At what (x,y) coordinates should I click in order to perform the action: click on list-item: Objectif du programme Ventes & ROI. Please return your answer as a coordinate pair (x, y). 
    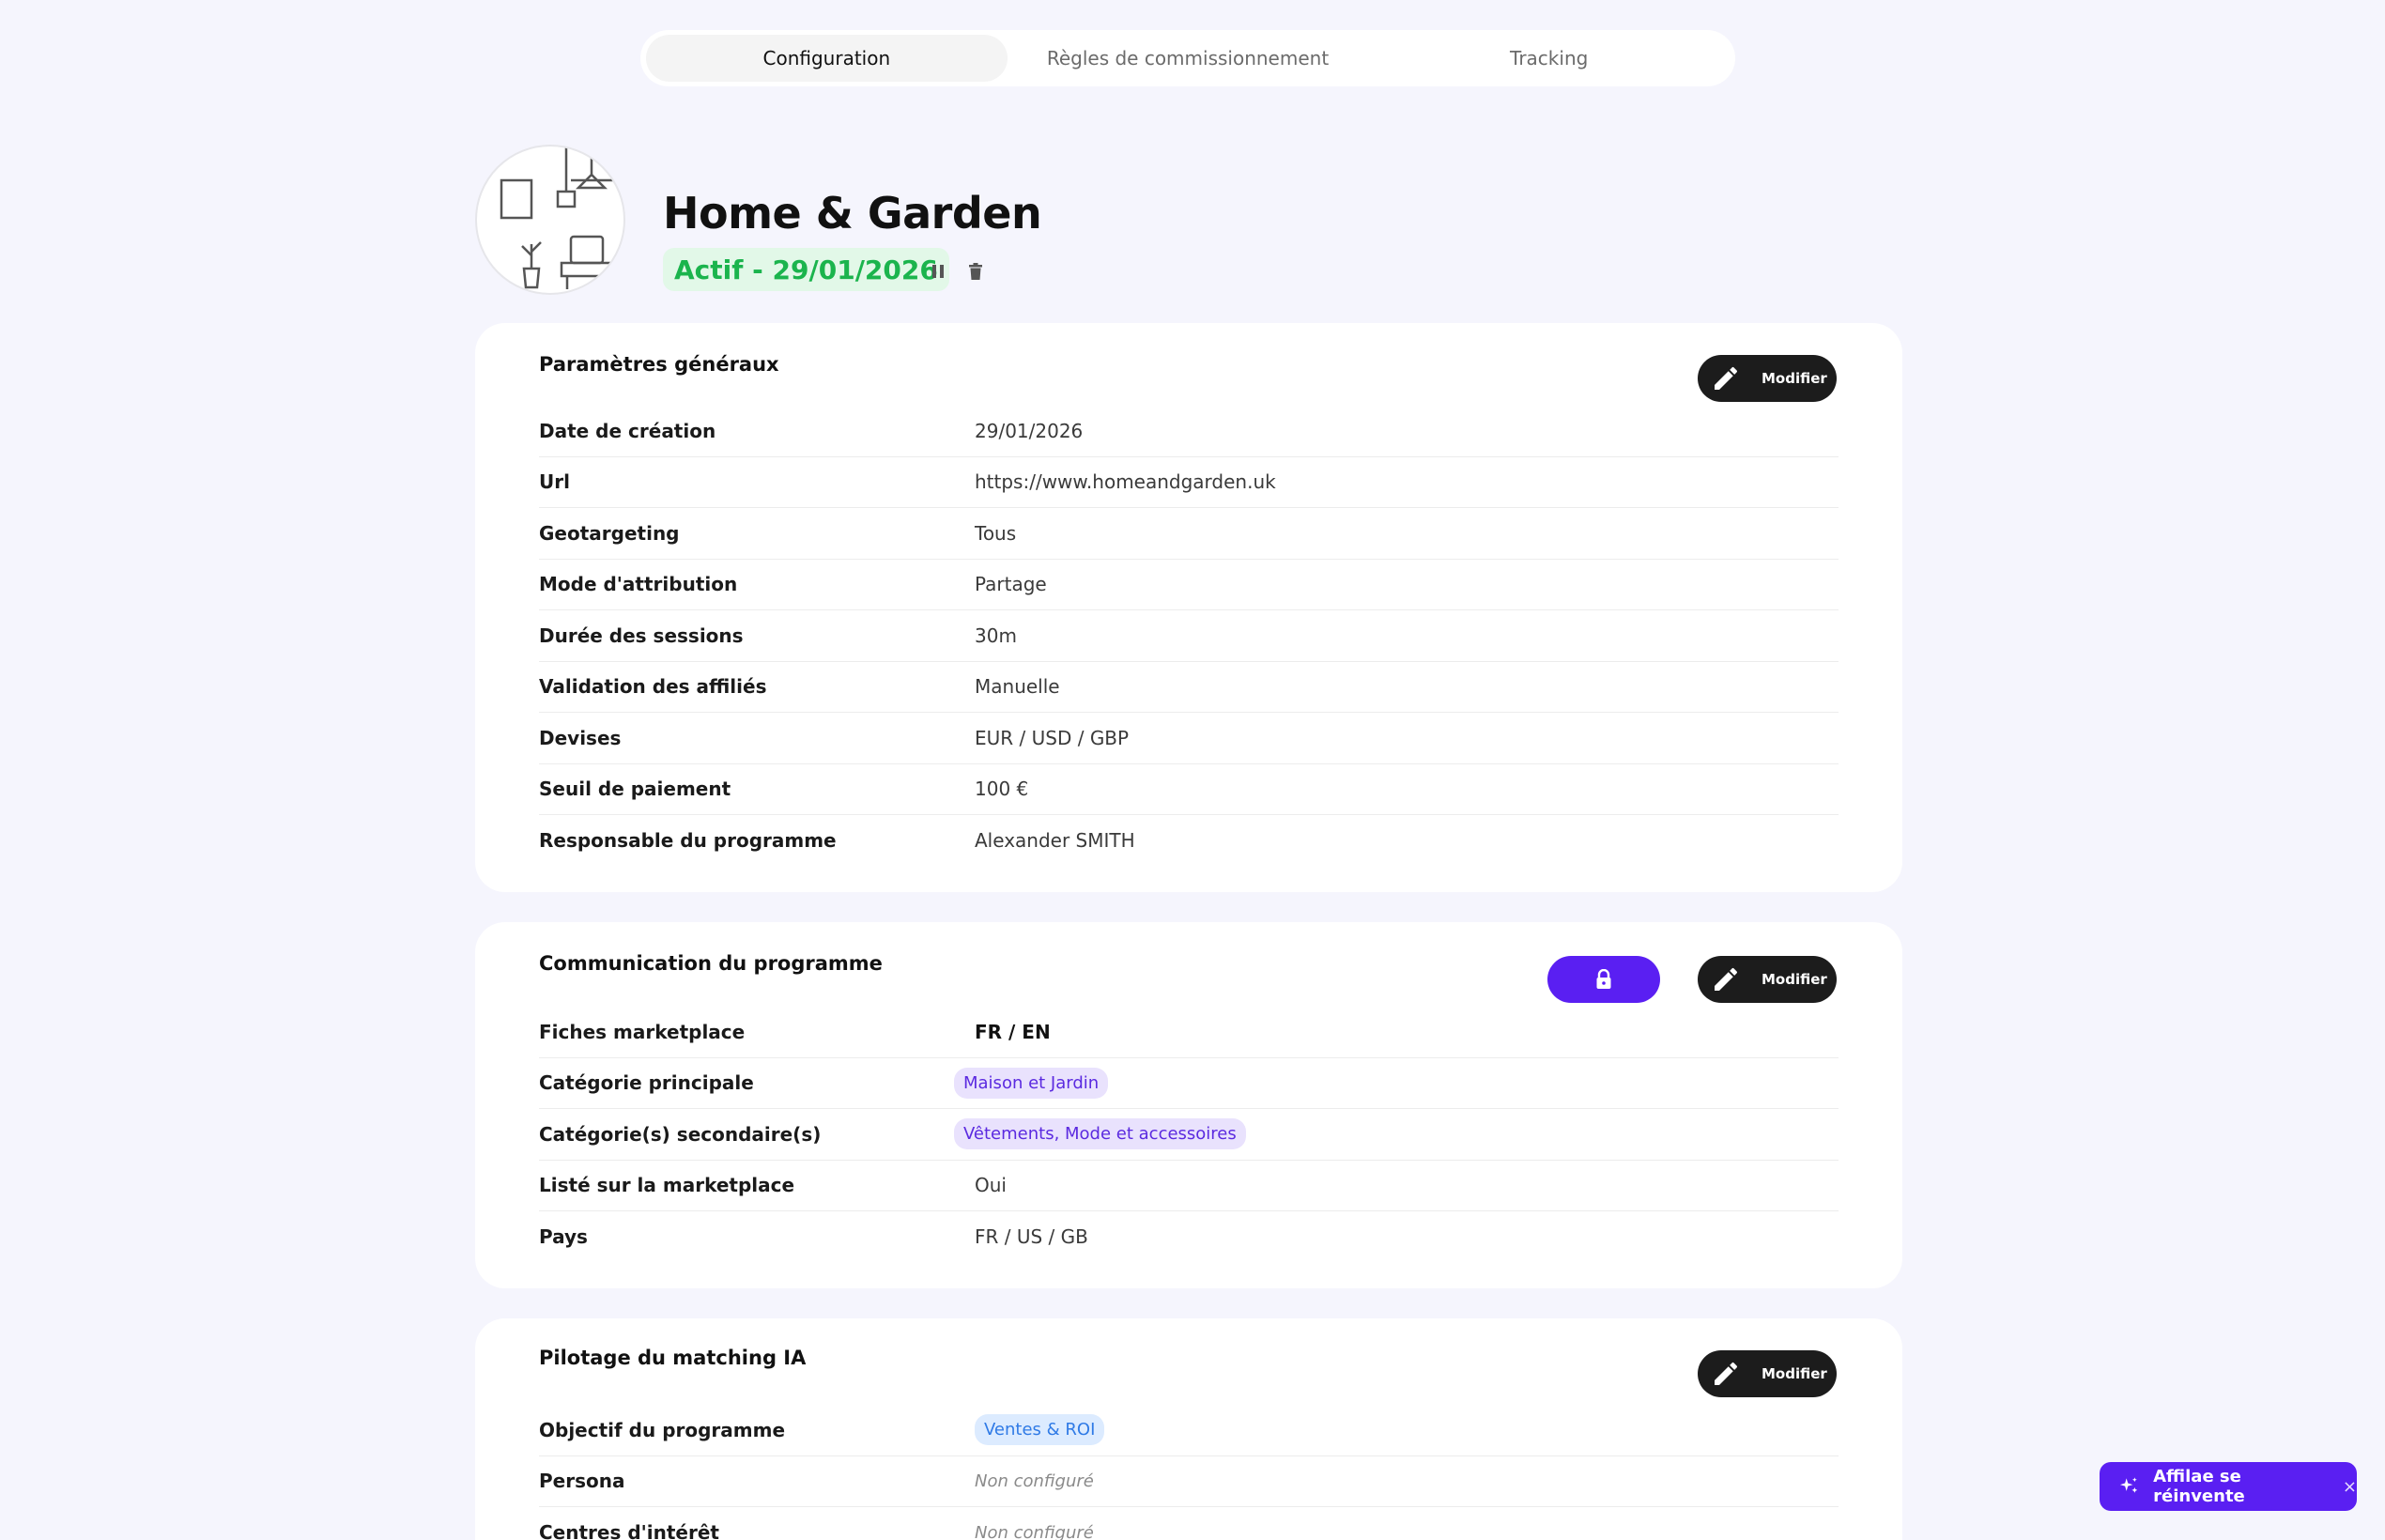
    Looking at the image, I should click on (1189, 1430).